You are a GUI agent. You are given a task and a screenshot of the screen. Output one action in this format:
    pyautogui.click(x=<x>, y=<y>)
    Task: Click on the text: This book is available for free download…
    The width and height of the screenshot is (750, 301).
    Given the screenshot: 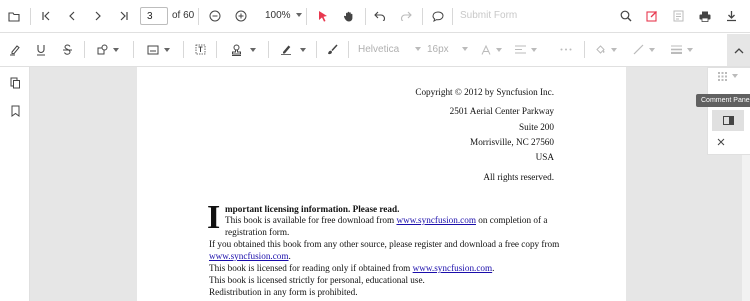 What is the action you would take?
    pyautogui.click(x=311, y=220)
    